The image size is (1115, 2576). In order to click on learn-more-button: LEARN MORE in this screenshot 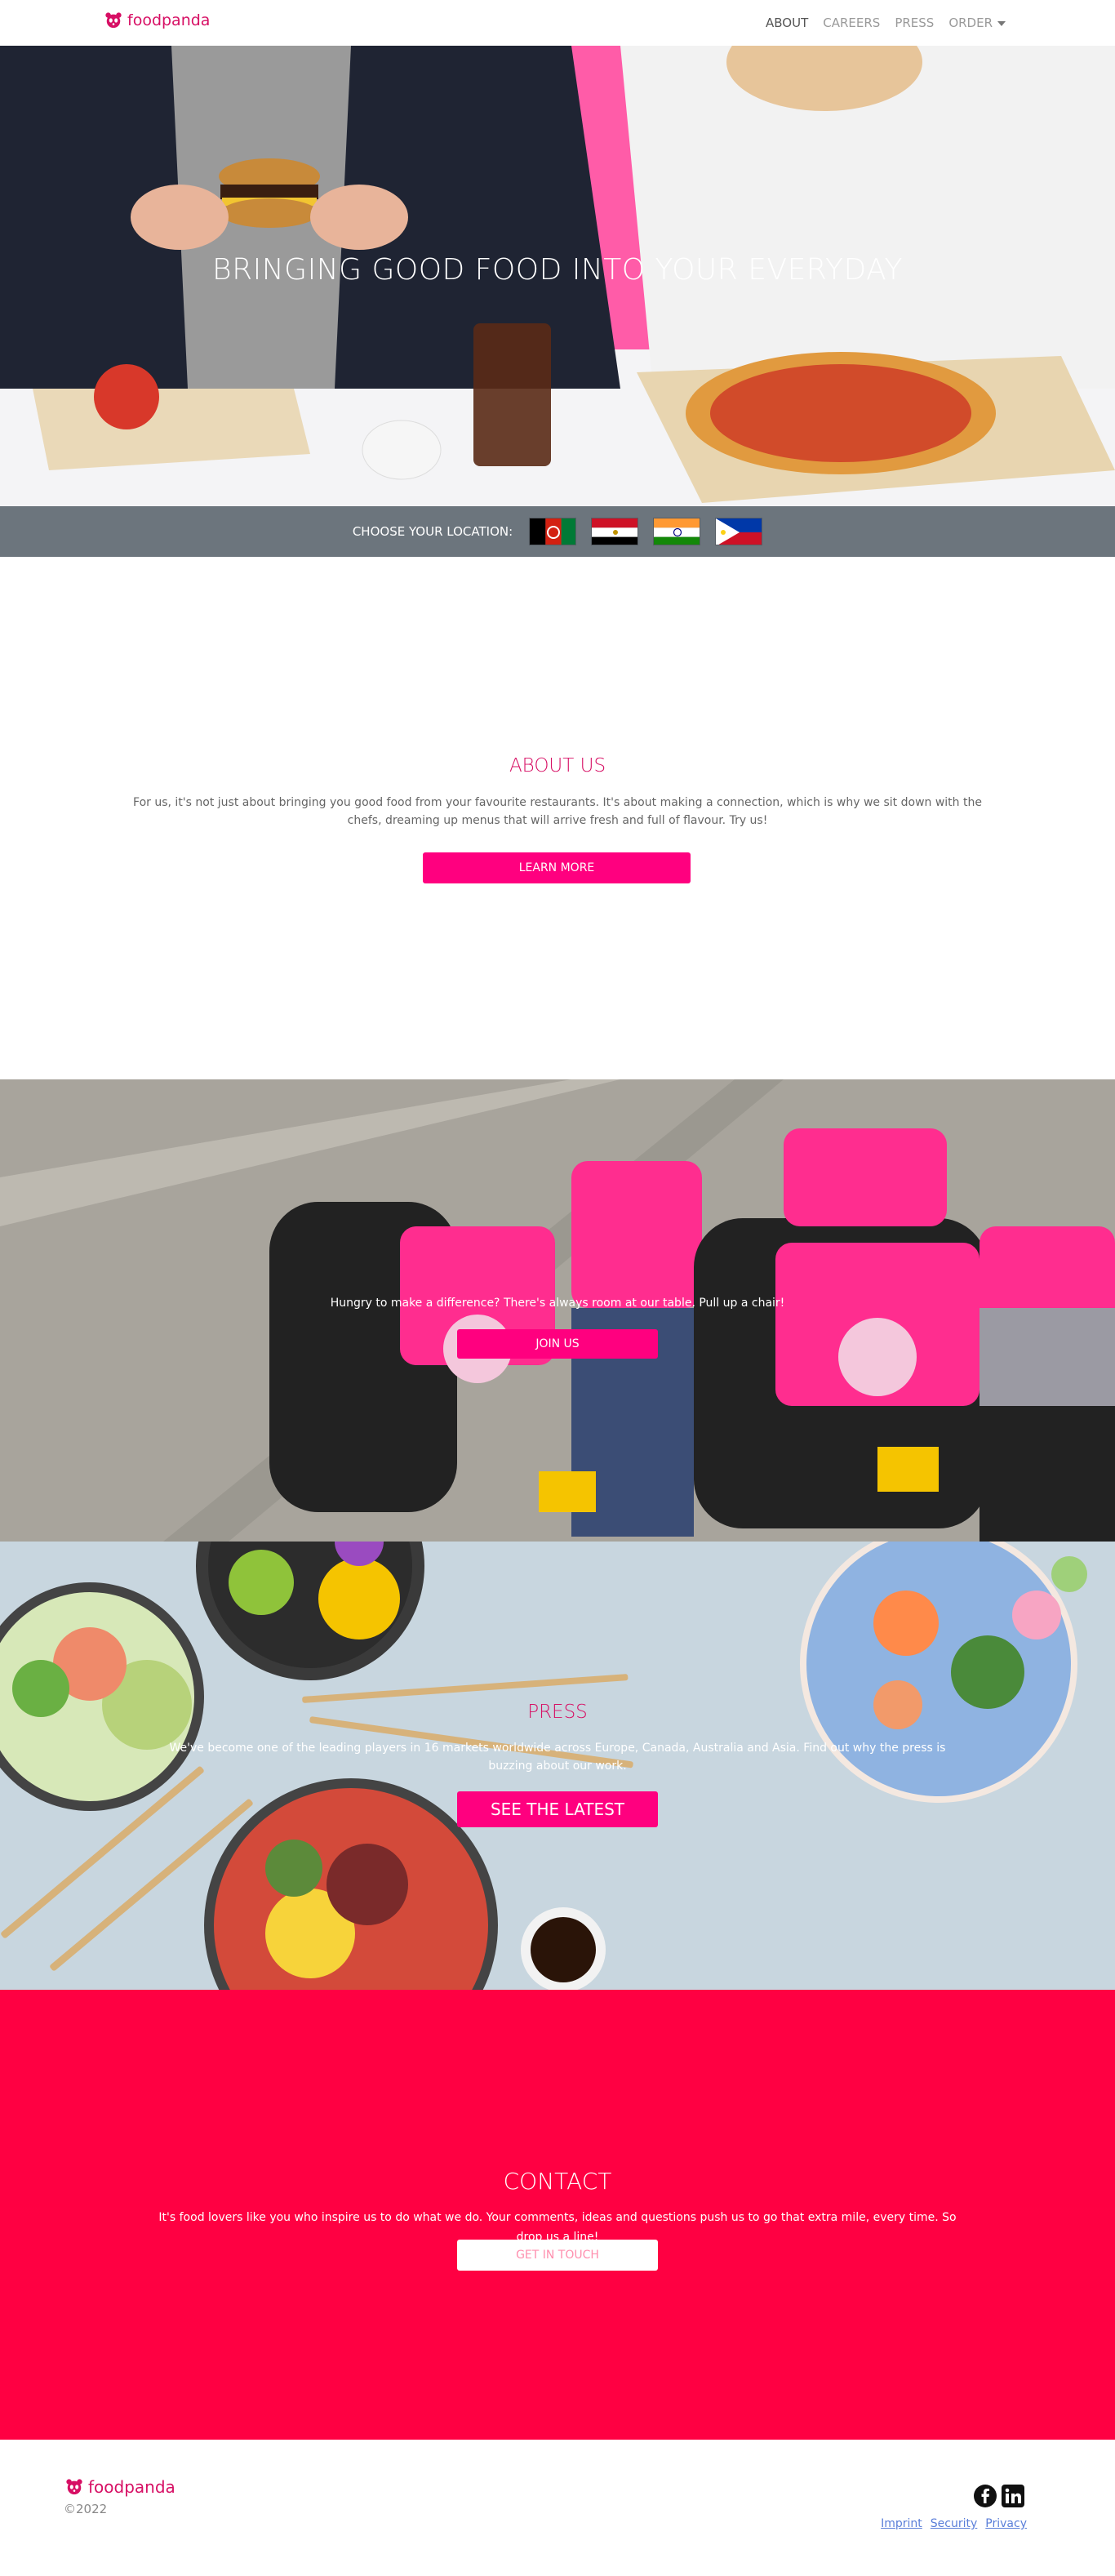, I will do `click(557, 868)`.